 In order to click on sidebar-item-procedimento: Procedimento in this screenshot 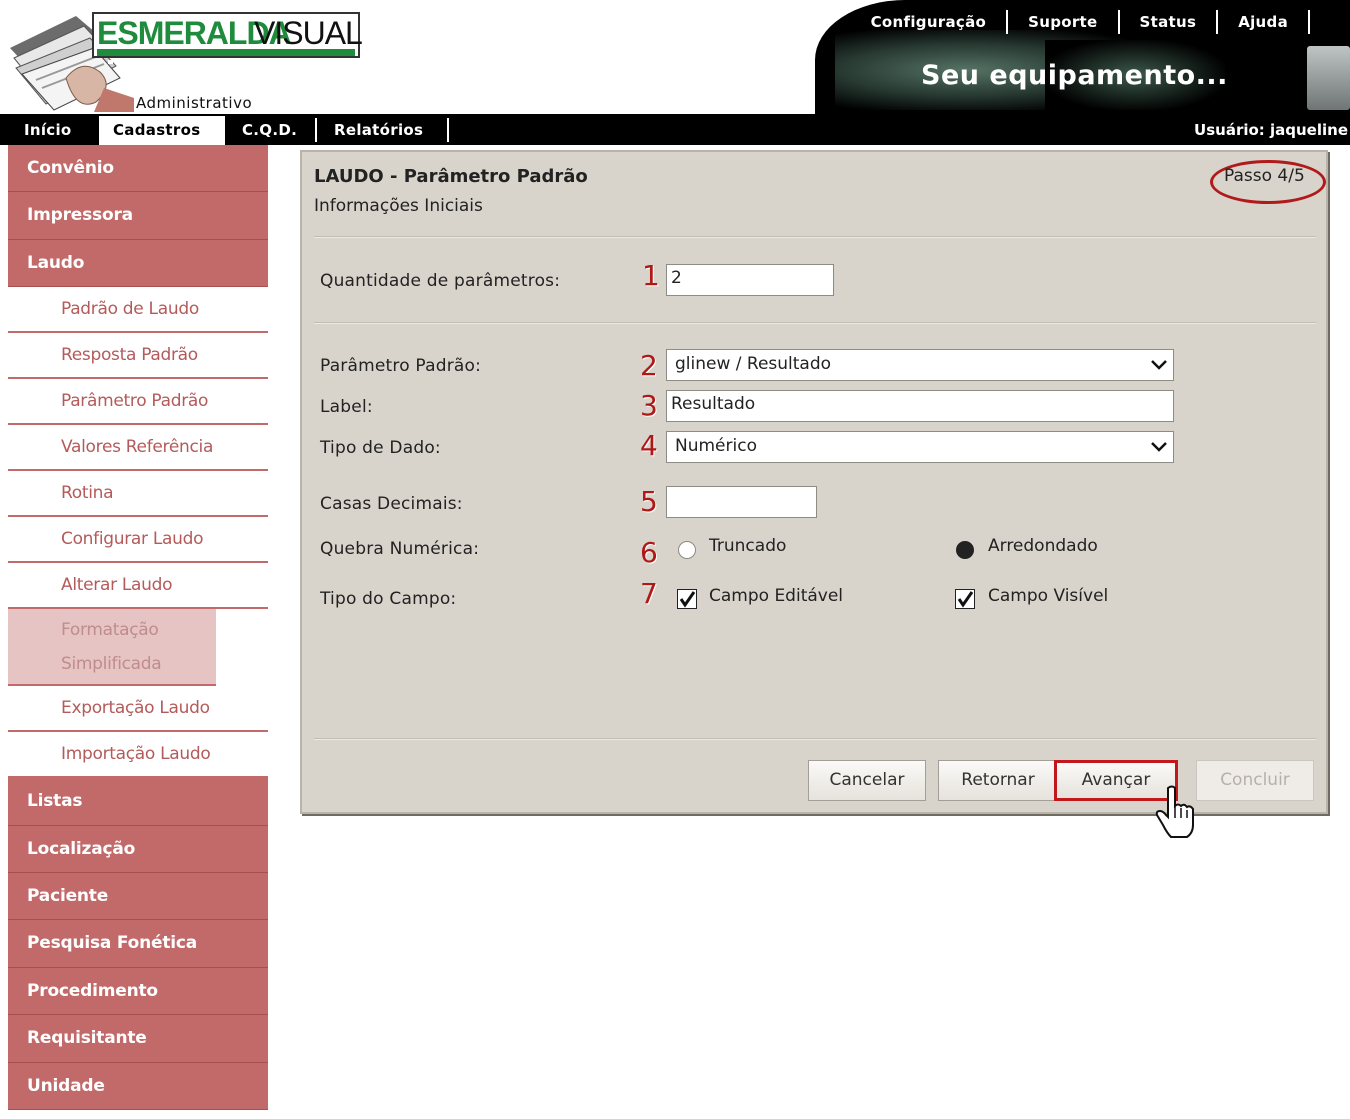, I will do `click(138, 991)`.